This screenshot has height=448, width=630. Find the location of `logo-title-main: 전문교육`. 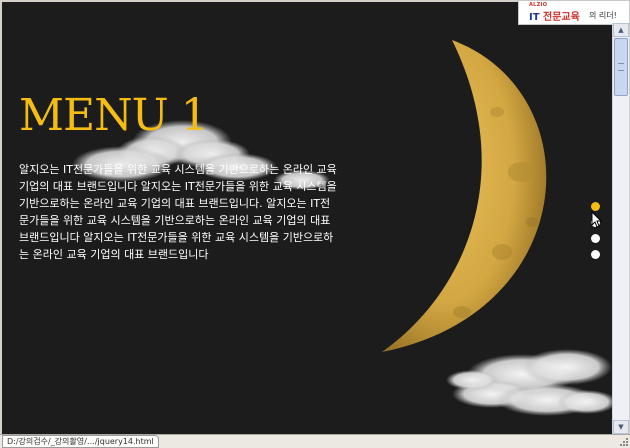

logo-title-main: 전문교육 is located at coordinates (561, 17).